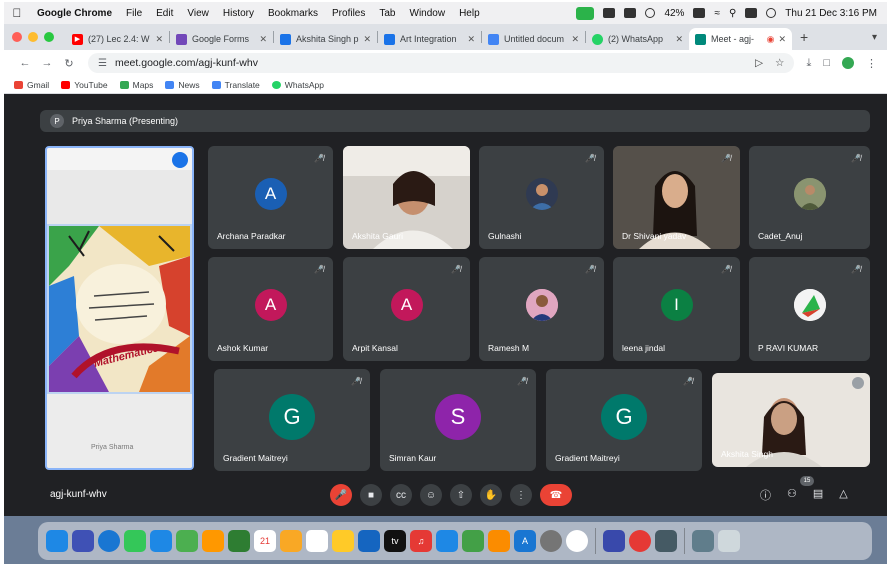 The width and height of the screenshot is (891, 566). Describe the element at coordinates (297, 85) in the screenshot. I see `bookmark-whatsapp: WhatsApp` at that location.